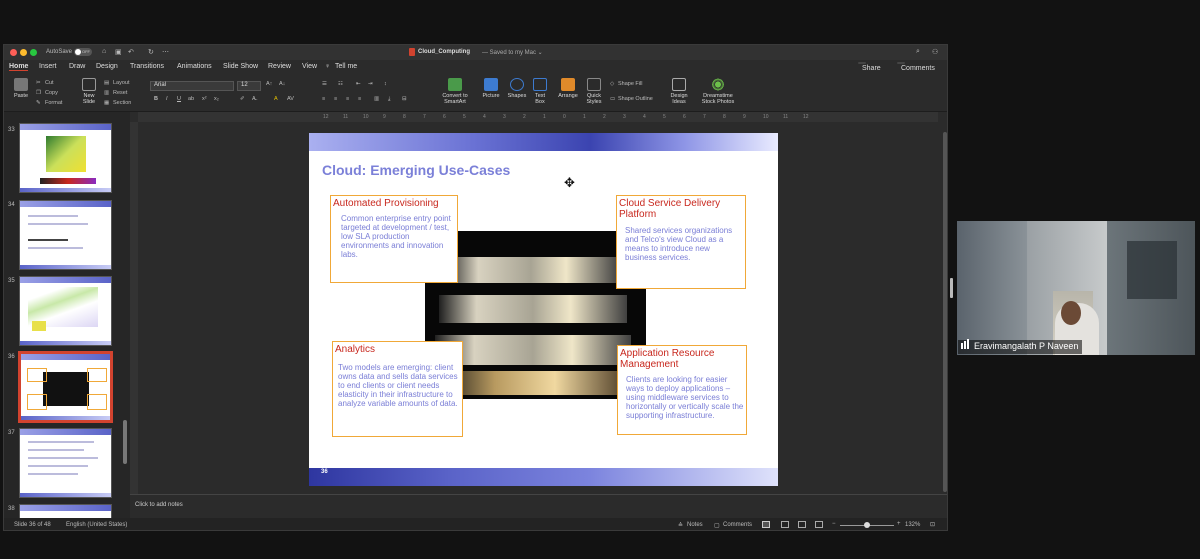 Image resolution: width=1200 pixels, height=559 pixels. What do you see at coordinates (159, 505) in the screenshot?
I see `notes-placeholder: Click to add notes` at bounding box center [159, 505].